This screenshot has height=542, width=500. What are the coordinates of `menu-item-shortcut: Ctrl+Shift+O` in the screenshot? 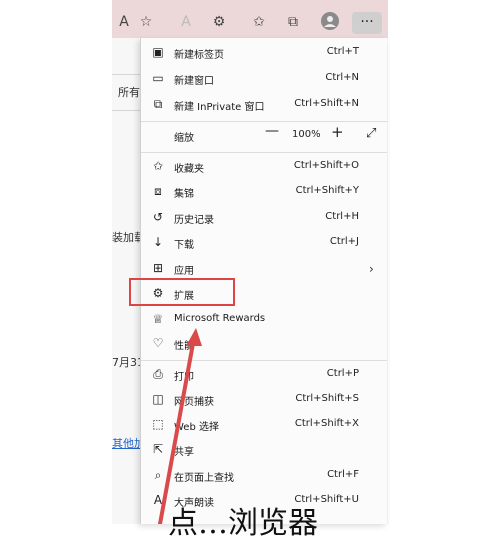 It's located at (326, 165).